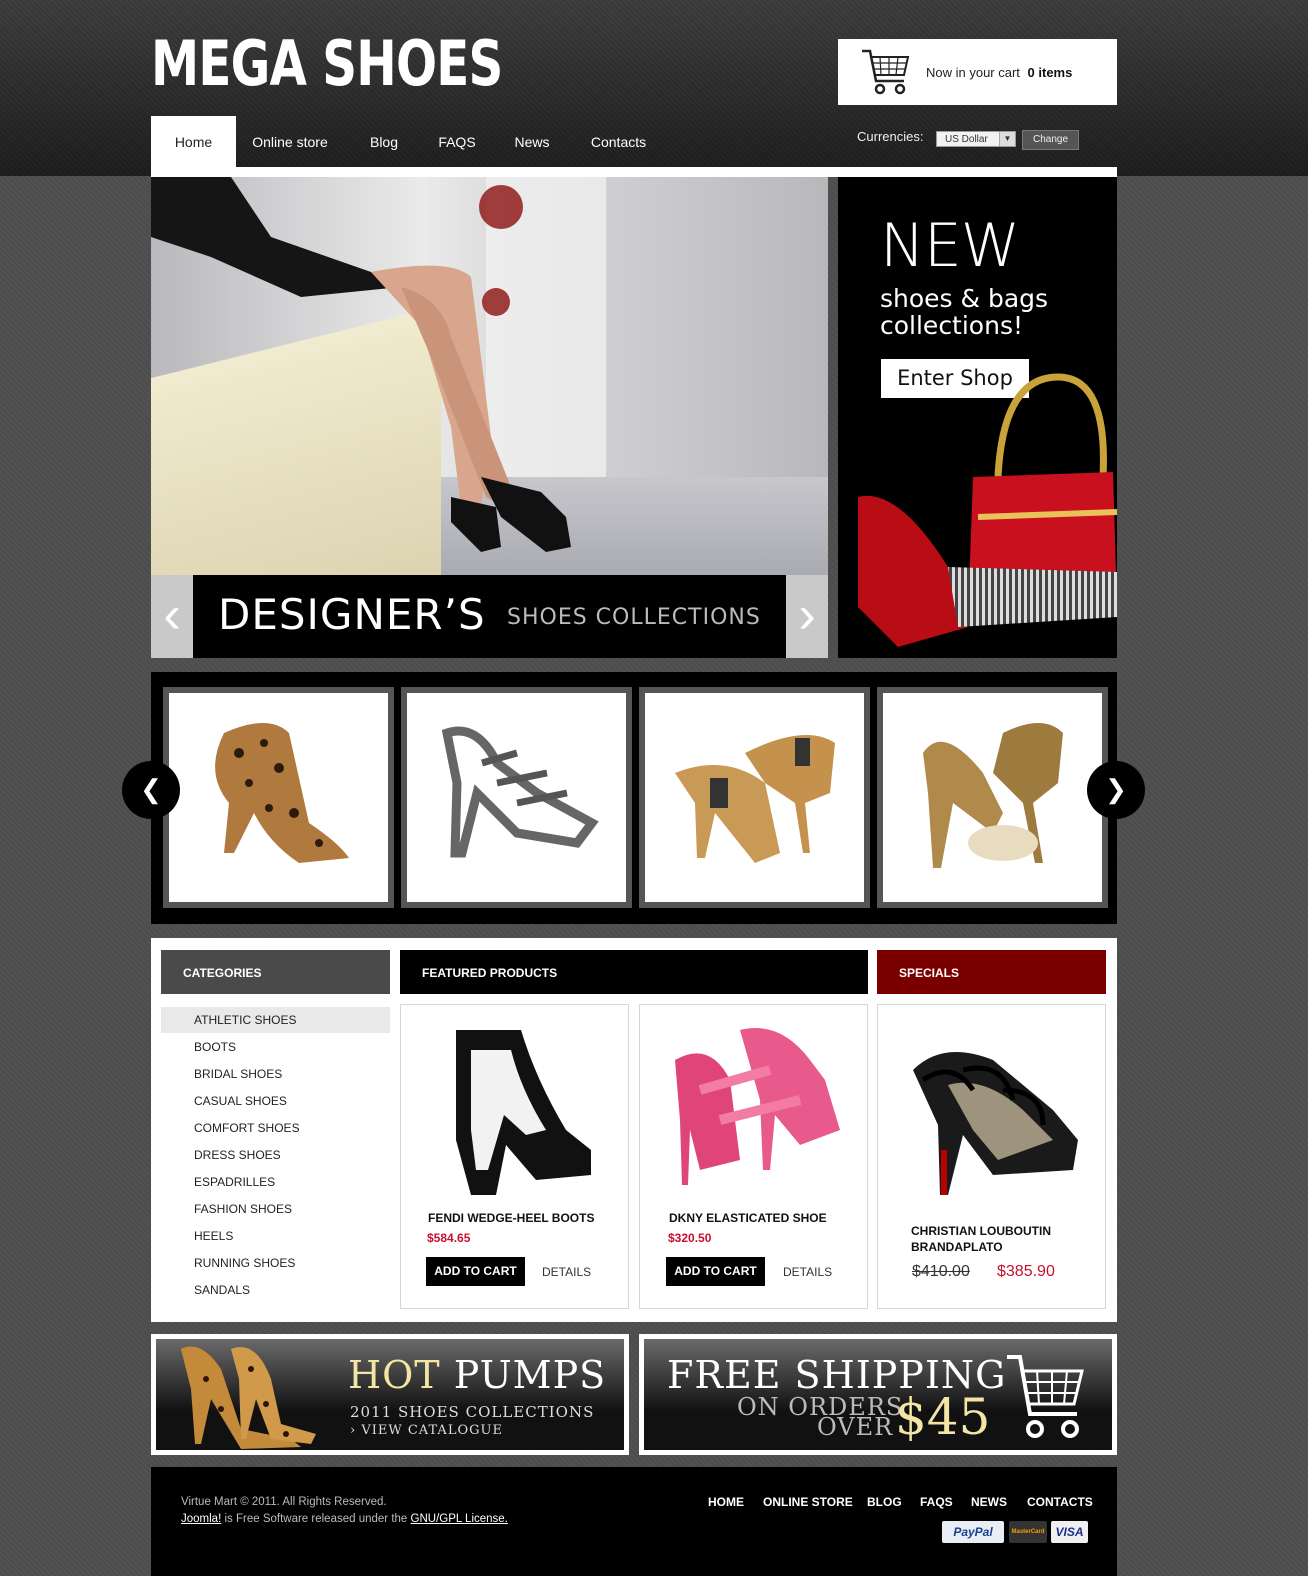 The image size is (1308, 1576). I want to click on chevron-left-icon: ❮, so click(151, 789).